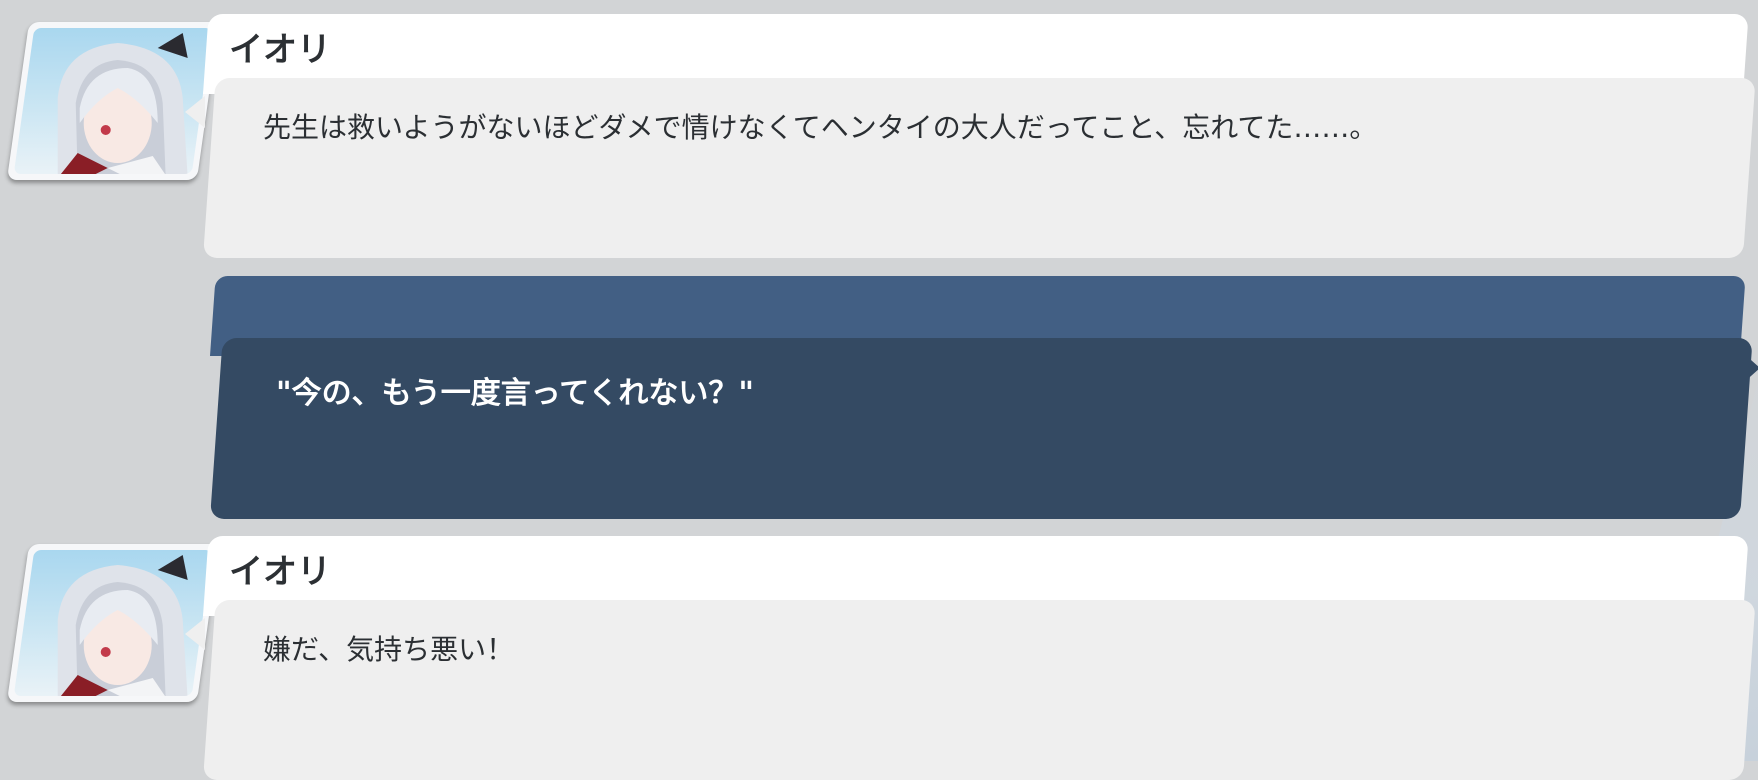 This screenshot has width=1758, height=780. Describe the element at coordinates (515, 393) in the screenshot. I see `choice-text: "今の、もう一度言ってくれない？"` at that location.